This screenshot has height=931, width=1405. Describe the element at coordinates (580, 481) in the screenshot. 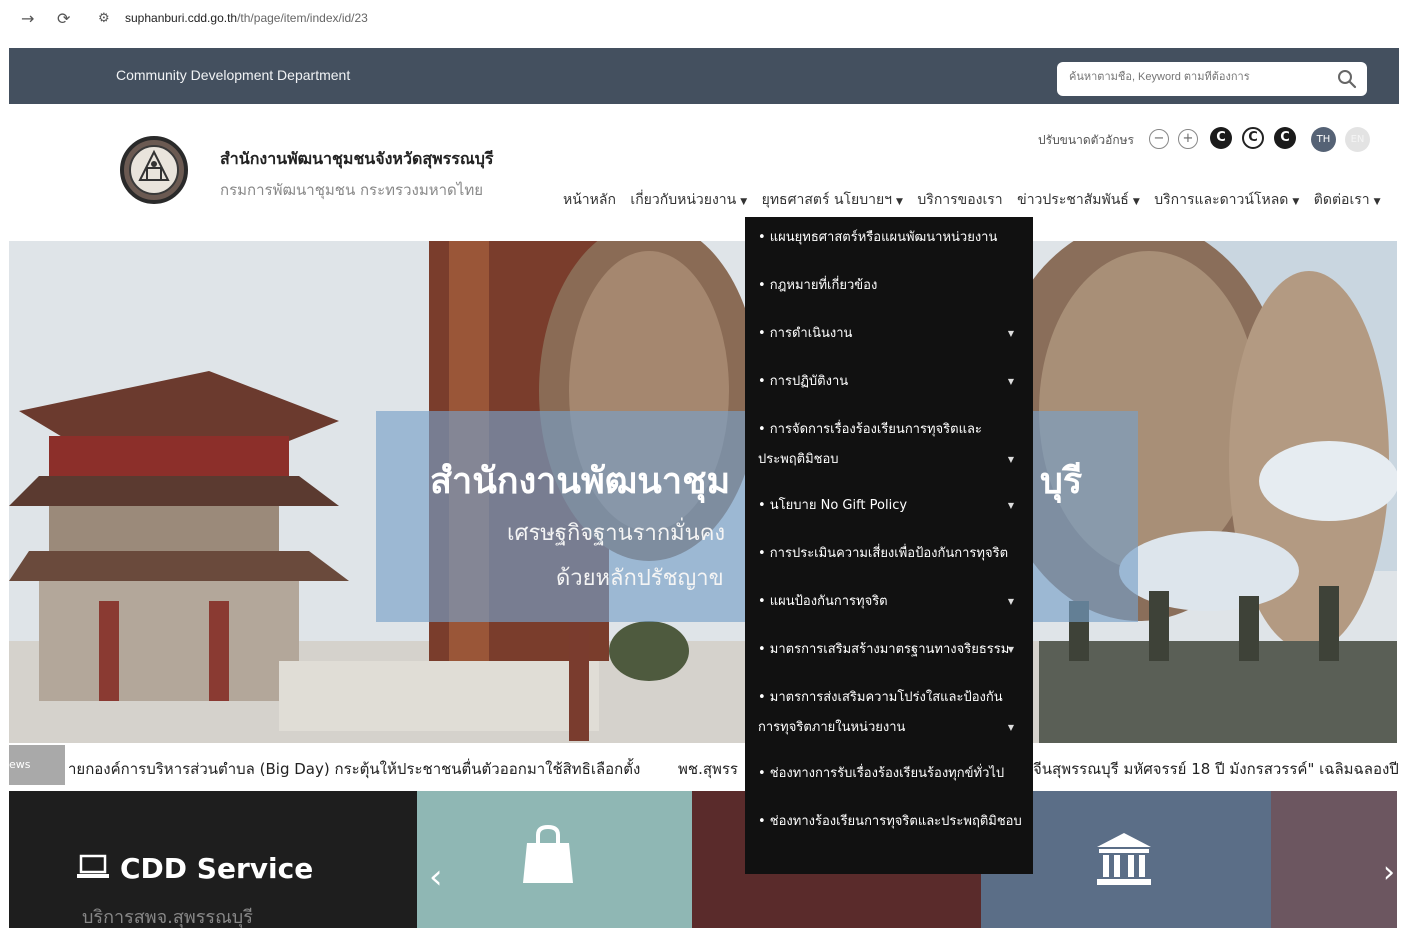

I see `hero-title: สำนักงานพัฒนาชุม` at that location.